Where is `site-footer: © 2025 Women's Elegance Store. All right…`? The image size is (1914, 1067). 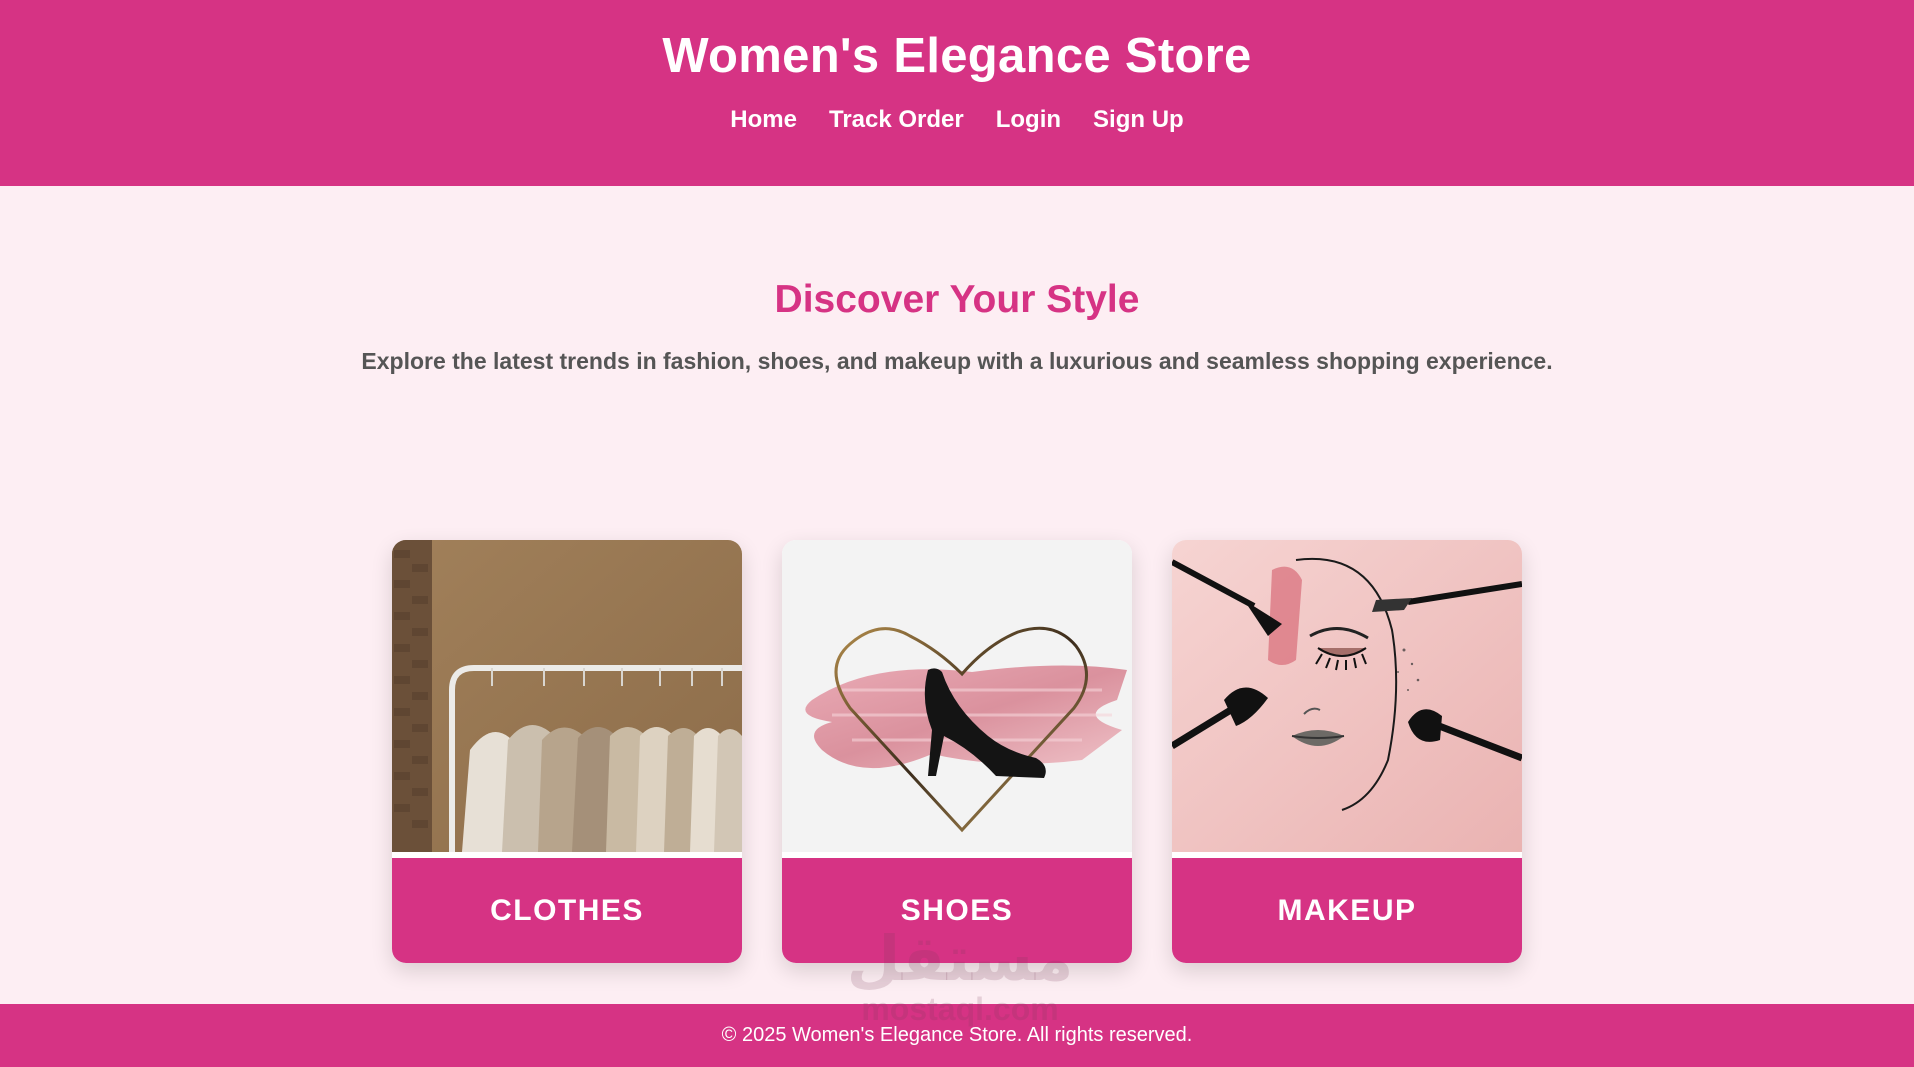
site-footer: © 2025 Women's Elegance Store. All right… is located at coordinates (957, 1035).